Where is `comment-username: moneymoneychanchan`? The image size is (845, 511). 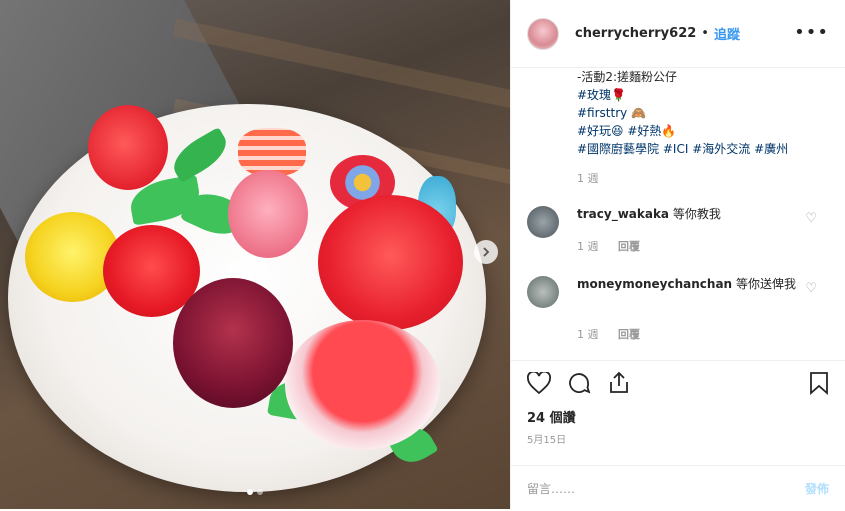 comment-username: moneymoneychanchan is located at coordinates (654, 284).